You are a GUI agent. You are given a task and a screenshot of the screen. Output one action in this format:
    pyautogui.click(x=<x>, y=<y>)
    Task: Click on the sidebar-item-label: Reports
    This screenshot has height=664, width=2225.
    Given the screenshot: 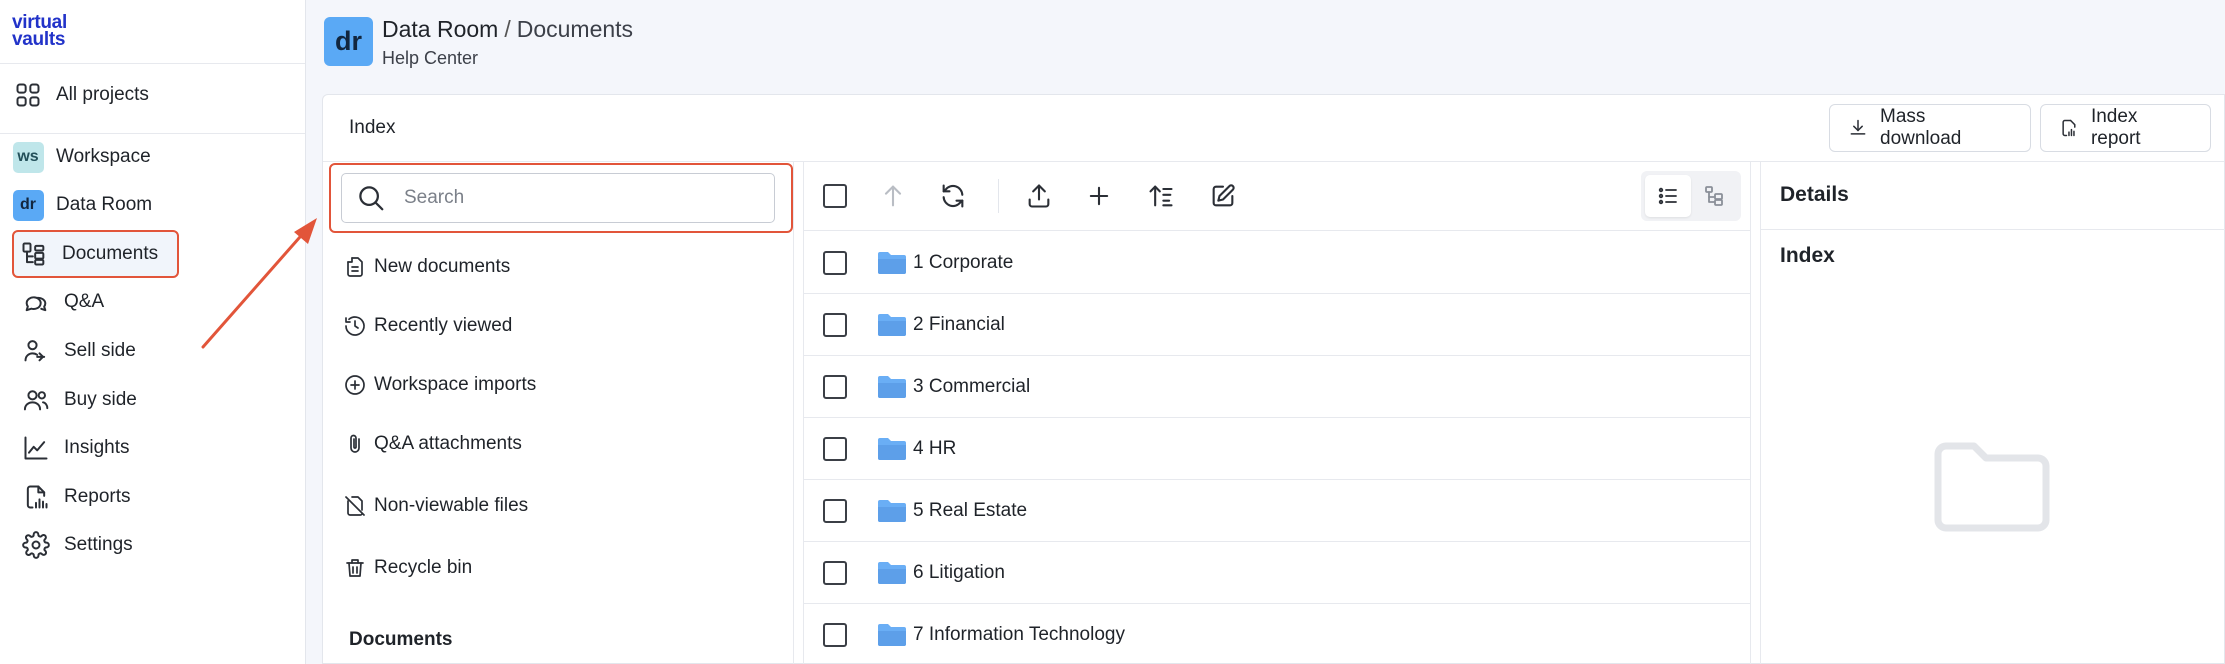 What is the action you would take?
    pyautogui.click(x=97, y=496)
    